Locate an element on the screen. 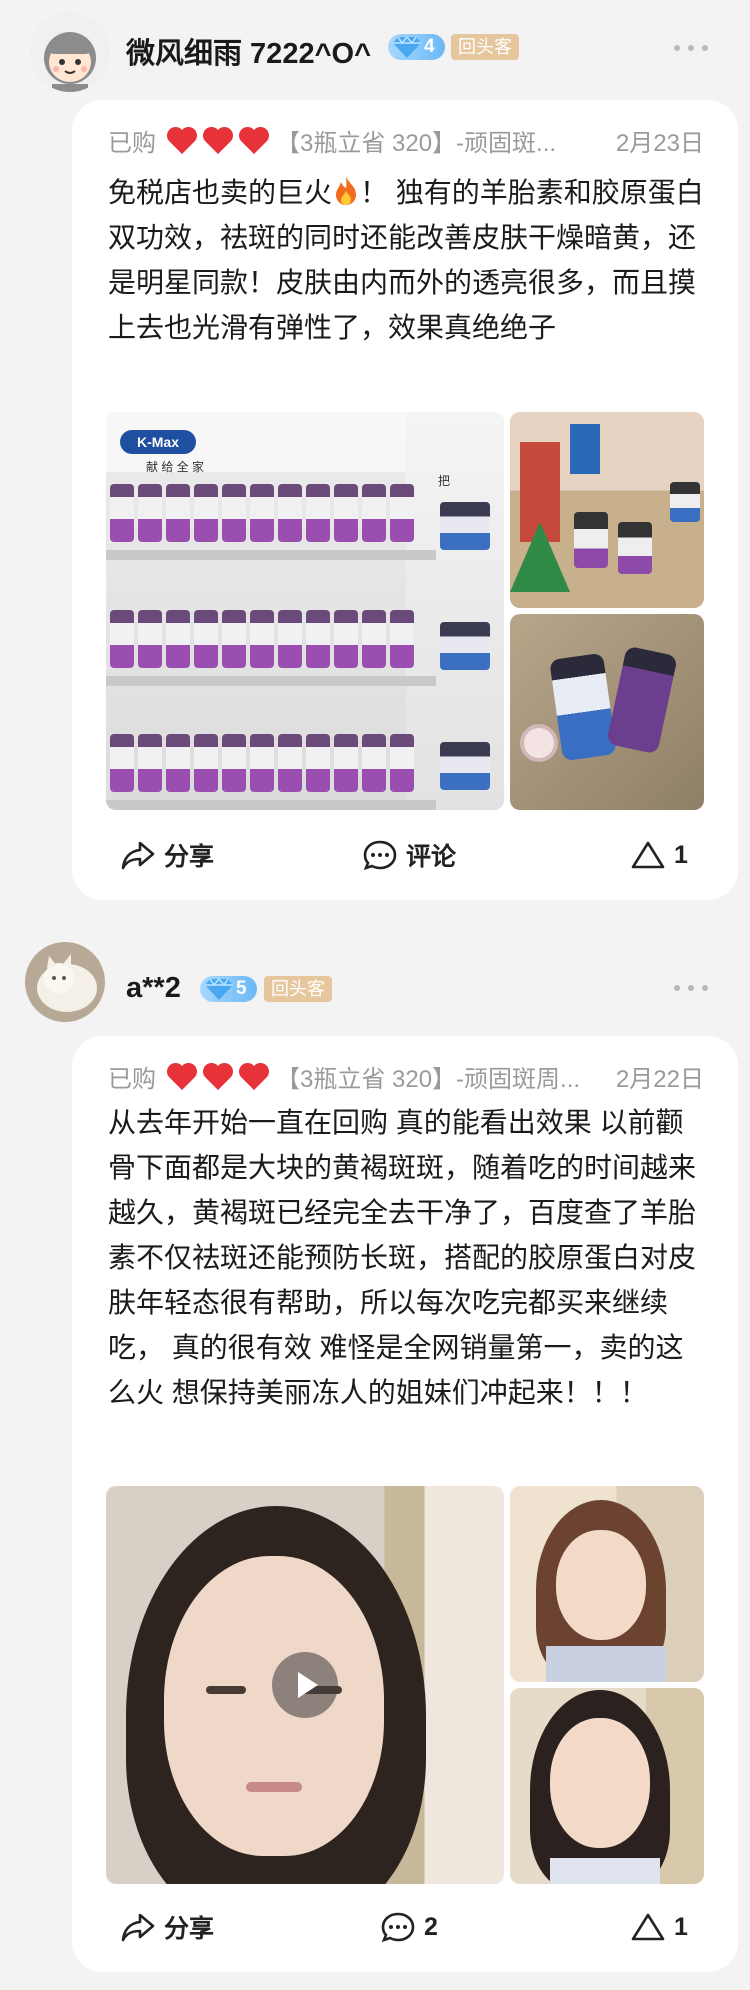 This screenshot has width=750, height=1990. comment-label: 评论 is located at coordinates (431, 857).